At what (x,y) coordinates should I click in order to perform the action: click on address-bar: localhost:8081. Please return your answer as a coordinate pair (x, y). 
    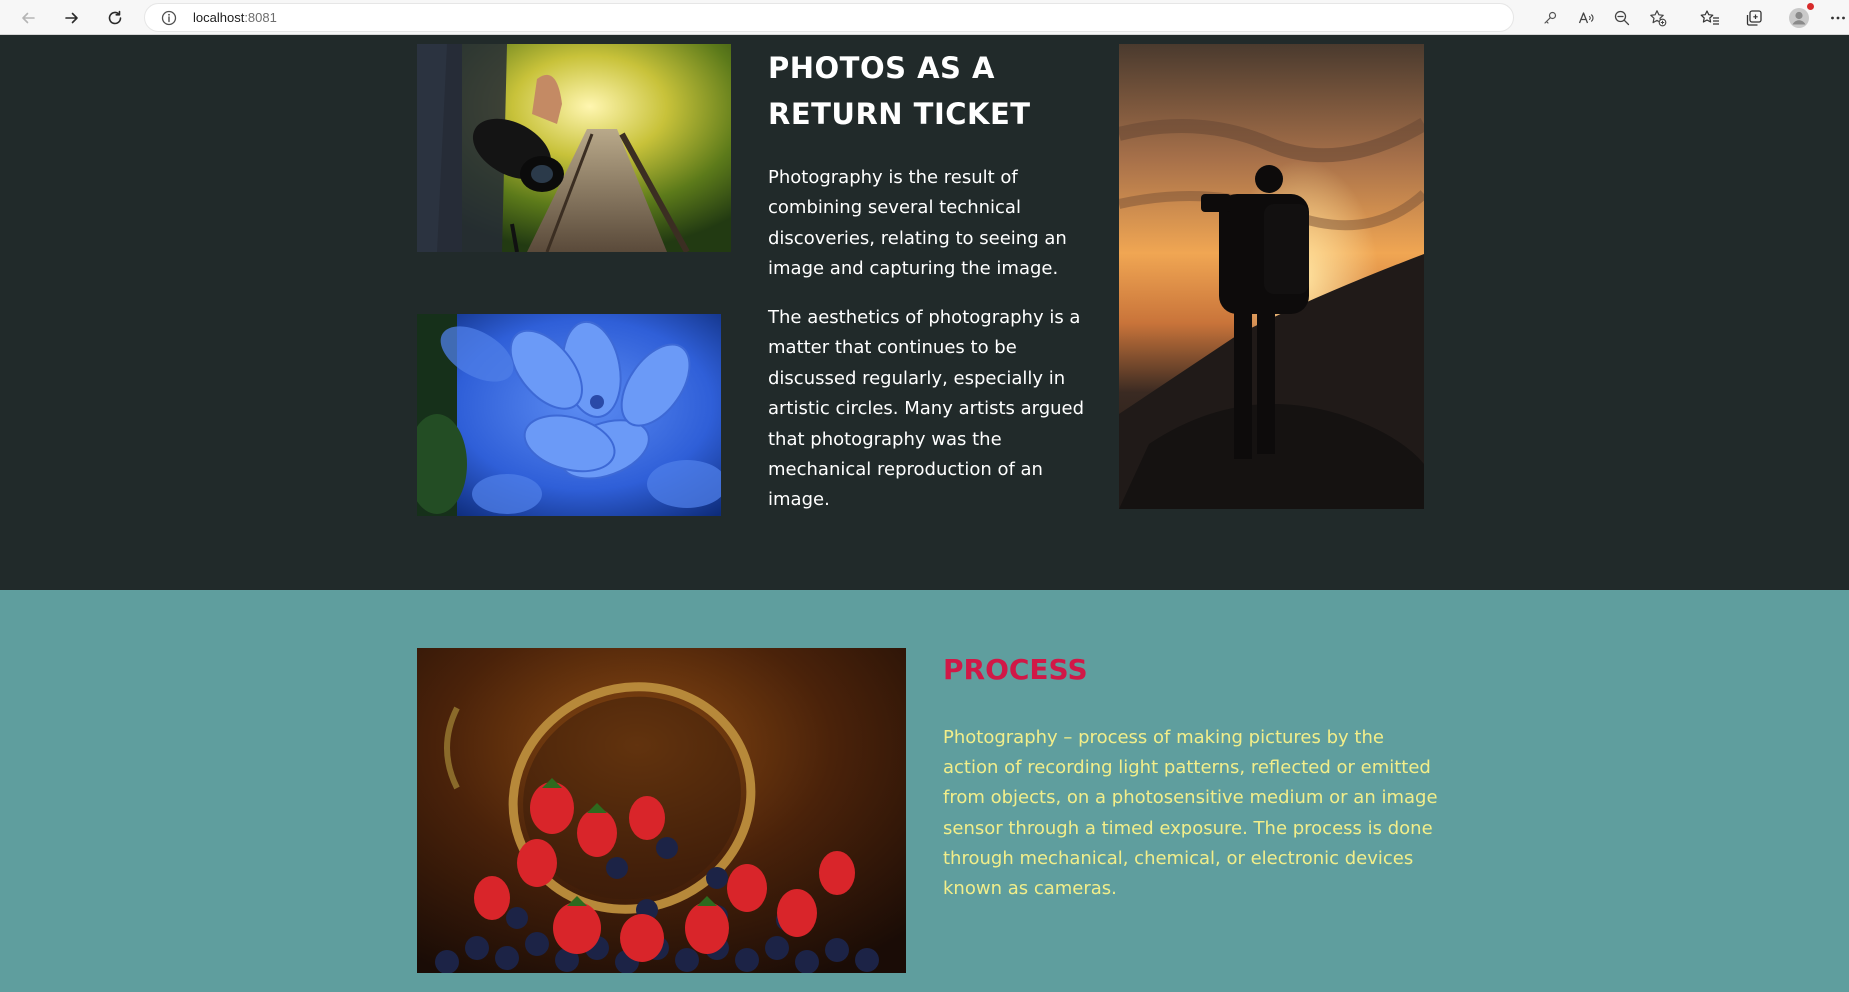
    Looking at the image, I should click on (829, 17).